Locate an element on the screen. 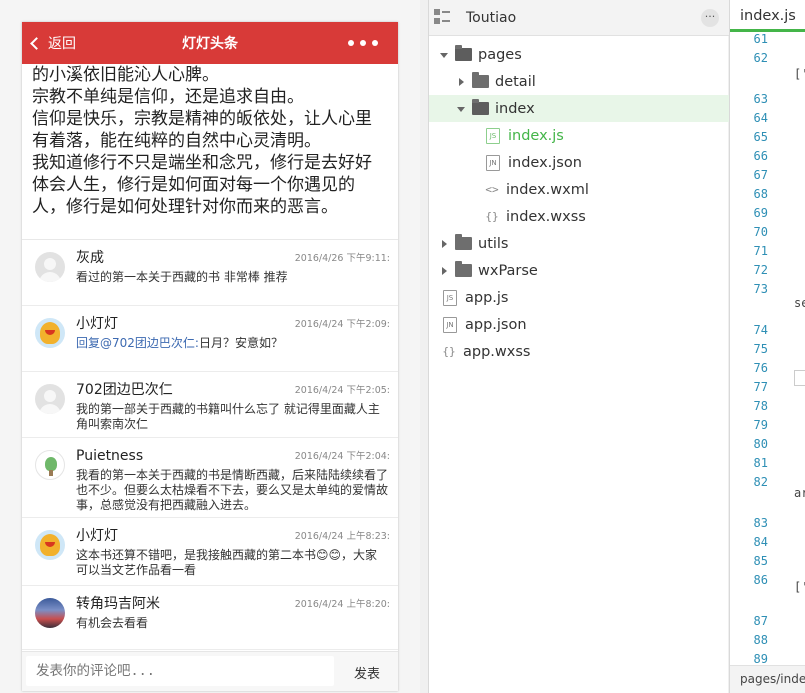 The width and height of the screenshot is (805, 693). line-number: 81 is located at coordinates (760, 463).